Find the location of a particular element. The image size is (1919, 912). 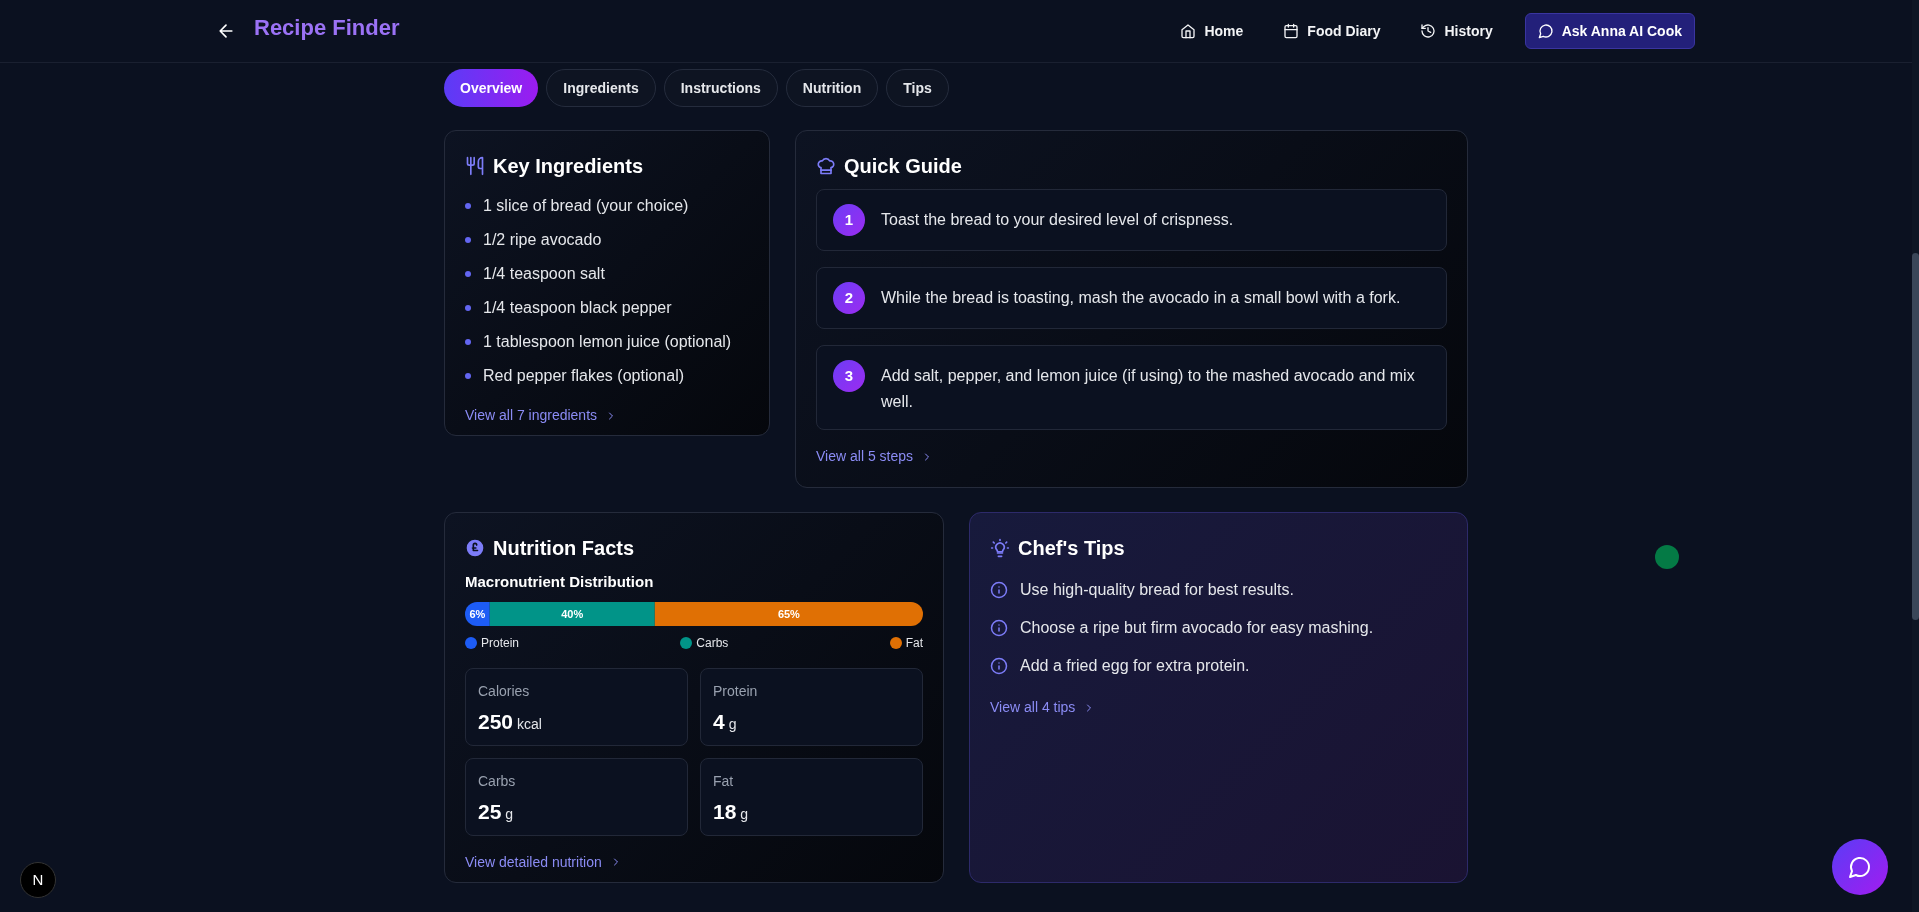

ingredient-text: 1/2 ripe avocado is located at coordinates (542, 240).